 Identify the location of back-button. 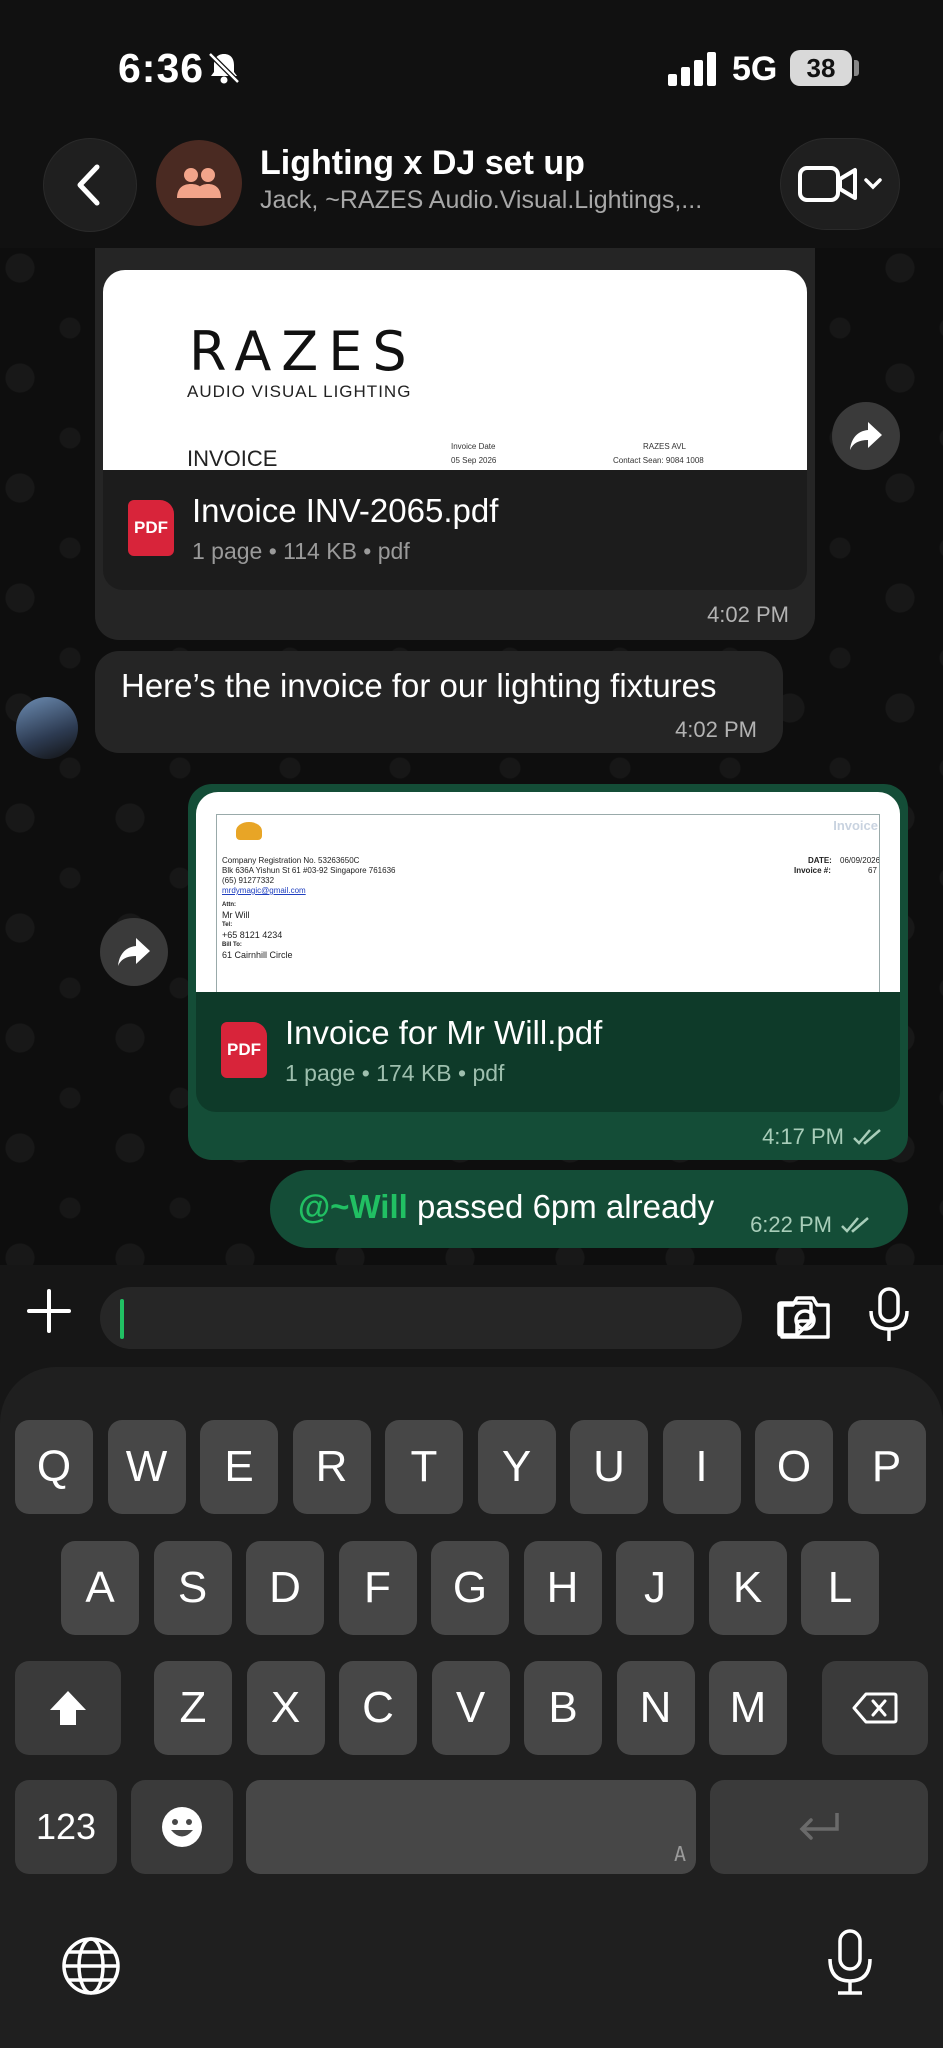
(90, 185).